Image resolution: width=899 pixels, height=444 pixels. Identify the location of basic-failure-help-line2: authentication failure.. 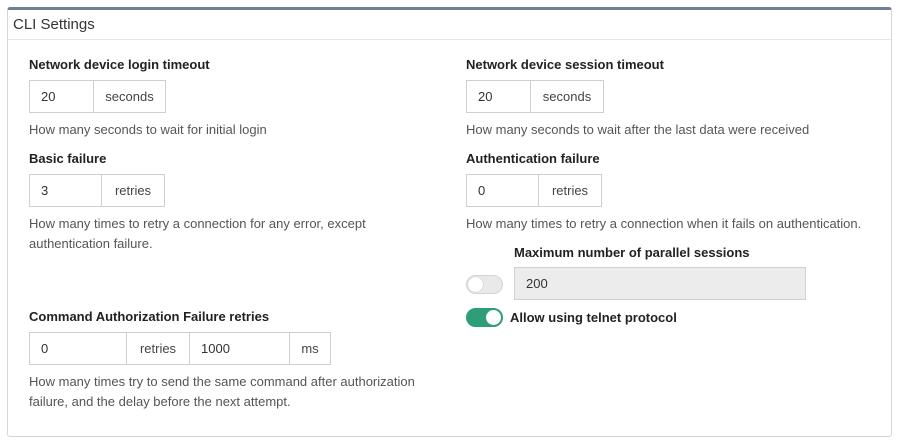
(91, 243).